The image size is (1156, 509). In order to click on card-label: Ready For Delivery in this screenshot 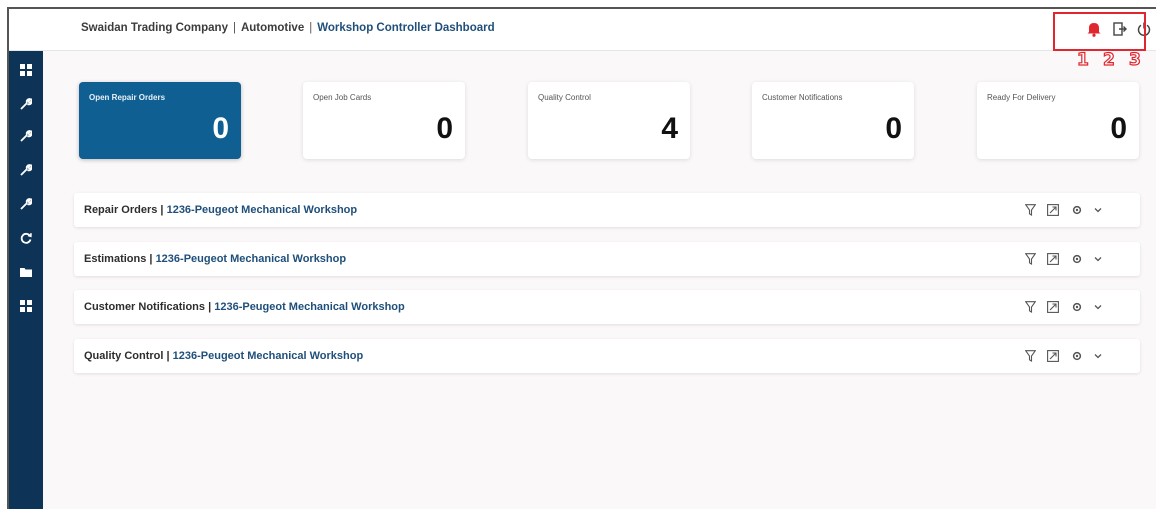, I will do `click(1021, 97)`.